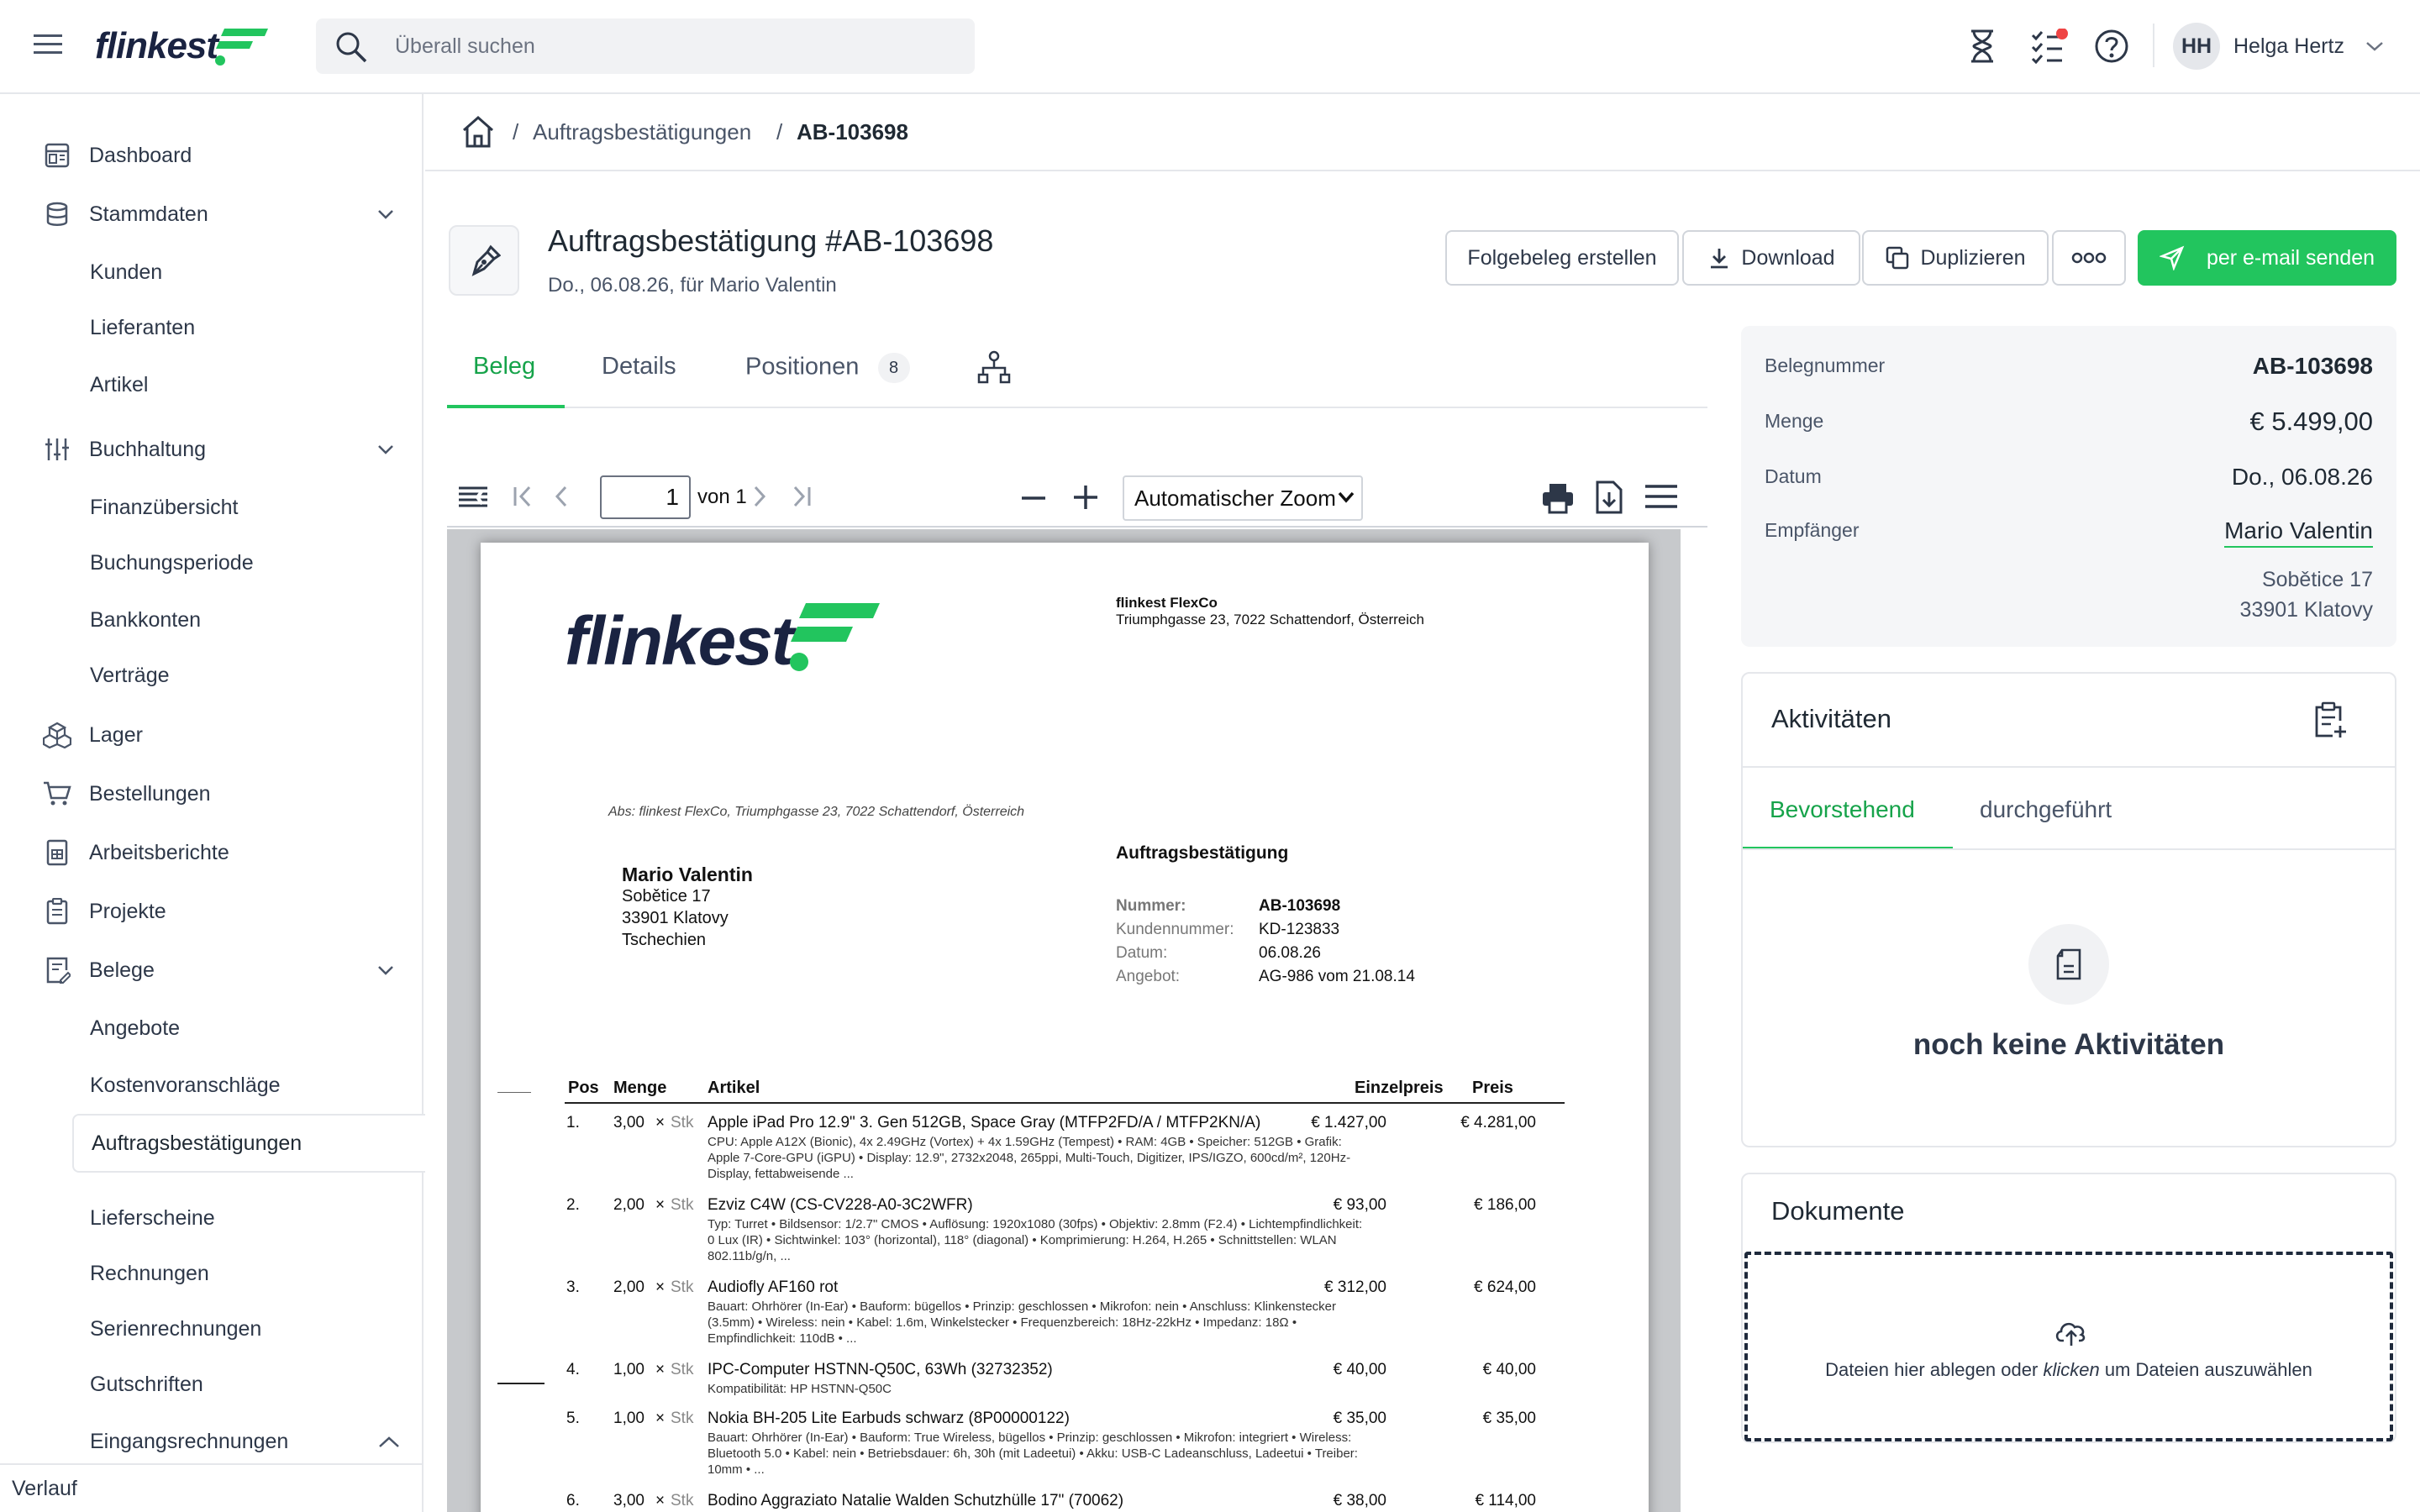  What do you see at coordinates (126, 272) in the screenshot?
I see `sidebar-item-kunden: Kunden` at bounding box center [126, 272].